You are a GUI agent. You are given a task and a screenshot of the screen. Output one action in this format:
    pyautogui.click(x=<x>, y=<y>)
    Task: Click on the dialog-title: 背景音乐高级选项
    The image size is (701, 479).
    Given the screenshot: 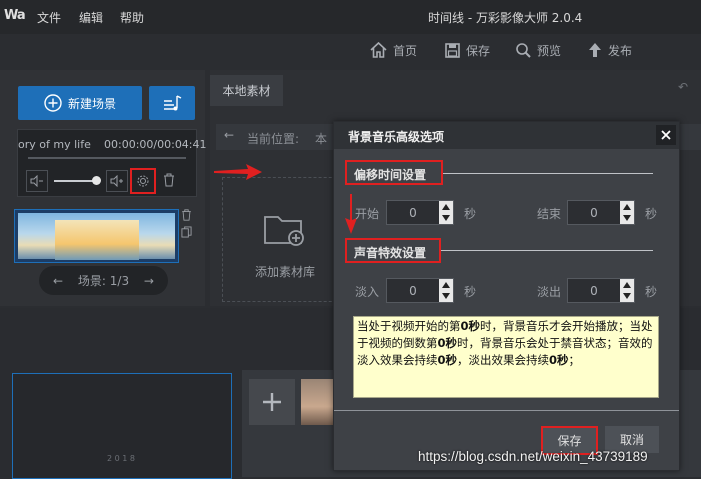 What is the action you would take?
    pyautogui.click(x=396, y=137)
    